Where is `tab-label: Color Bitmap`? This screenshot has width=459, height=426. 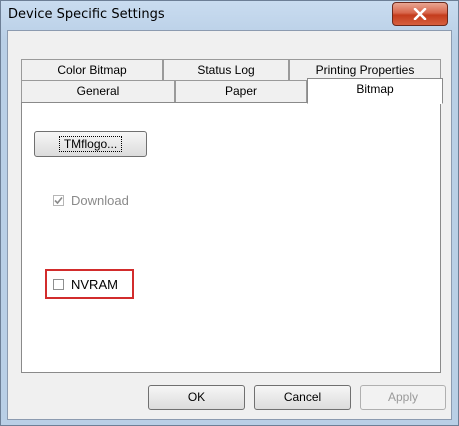
tab-label: Color Bitmap is located at coordinates (92, 70).